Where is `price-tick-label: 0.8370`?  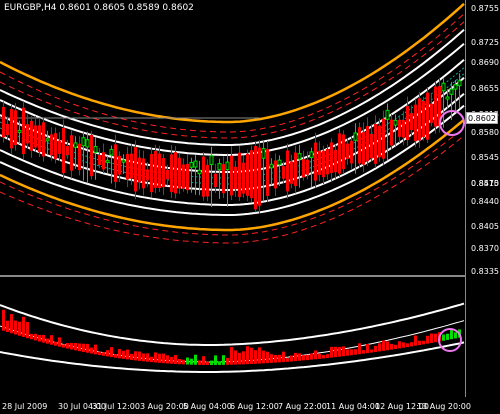
price-tick-label: 0.8370 is located at coordinates (485, 248).